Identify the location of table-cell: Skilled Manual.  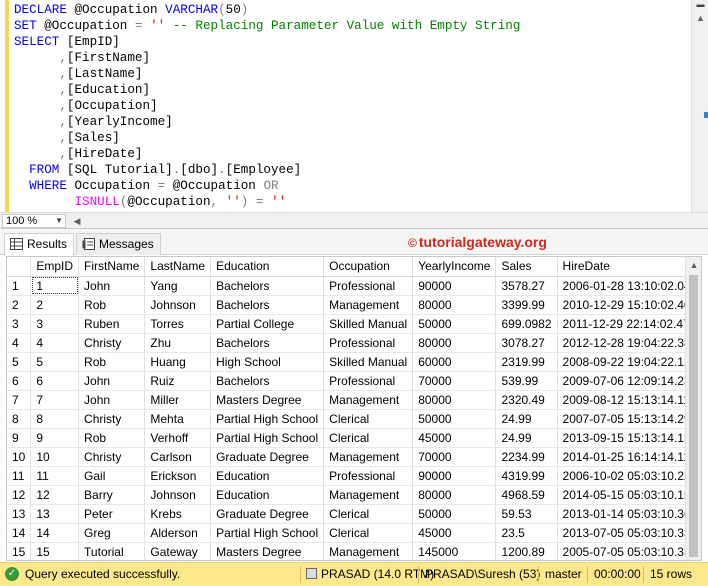
(368, 324).